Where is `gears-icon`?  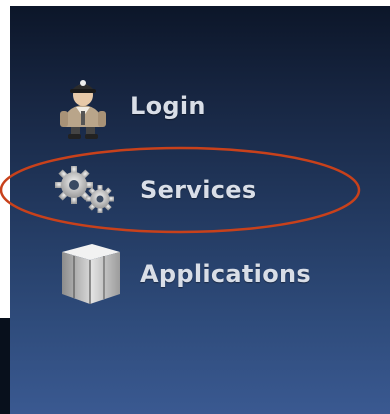 gears-icon is located at coordinates (87, 190).